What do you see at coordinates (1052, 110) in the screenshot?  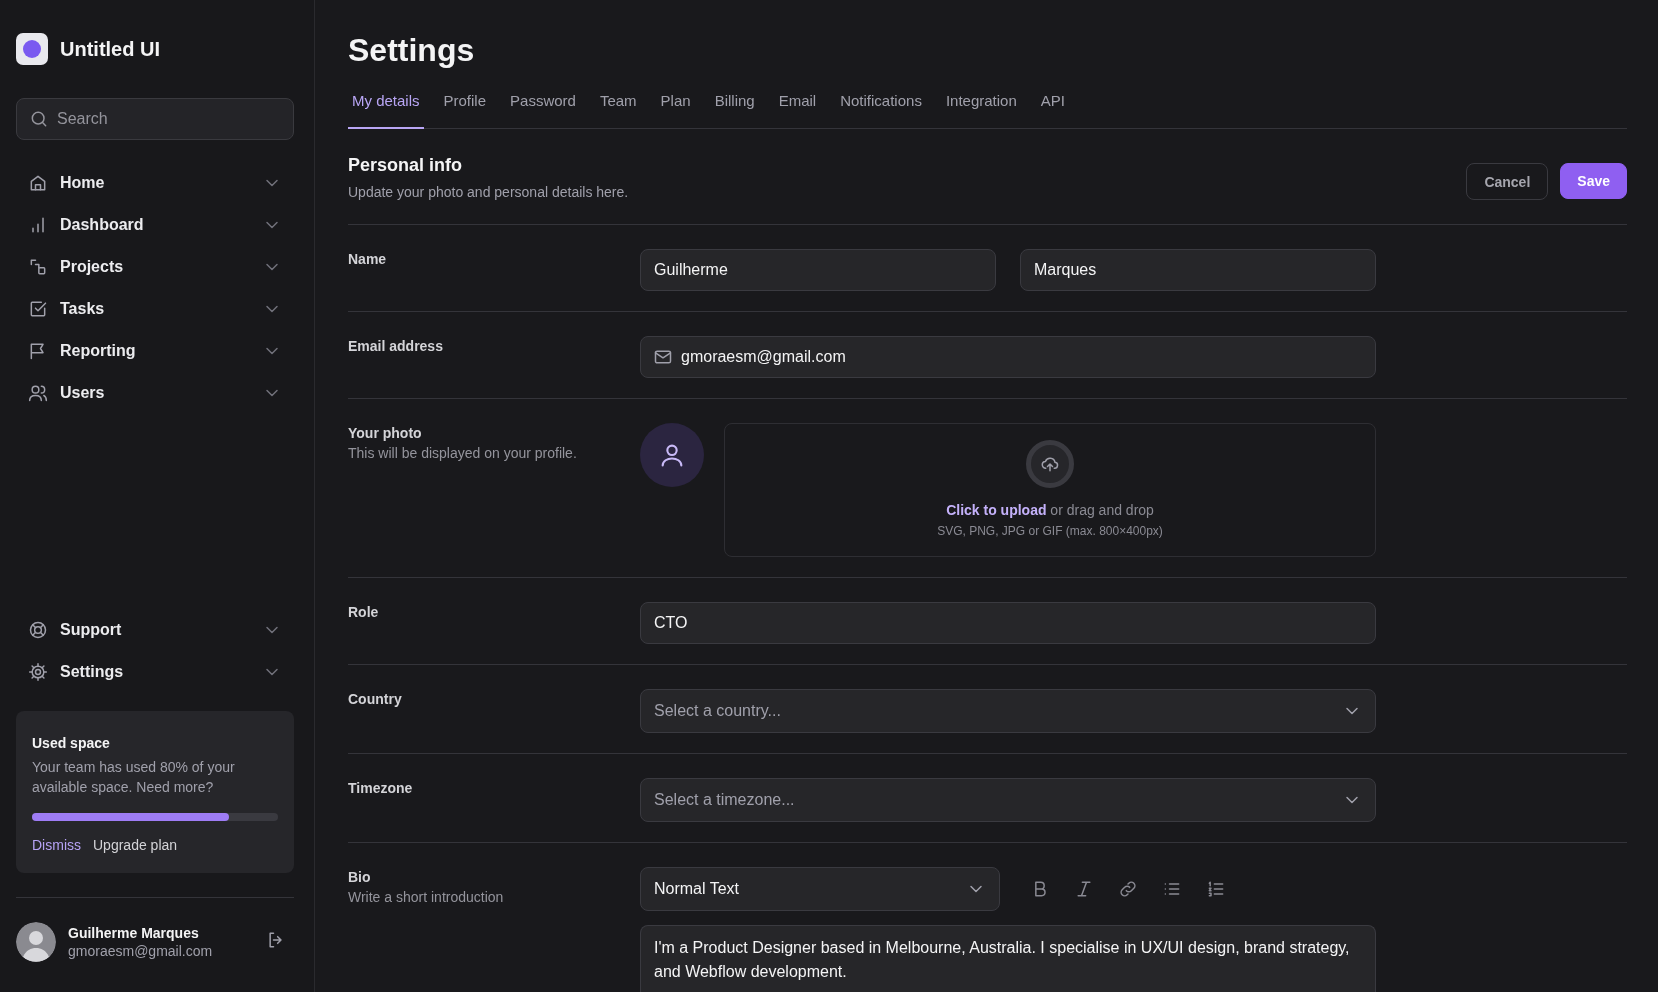 I see `tab: API` at bounding box center [1052, 110].